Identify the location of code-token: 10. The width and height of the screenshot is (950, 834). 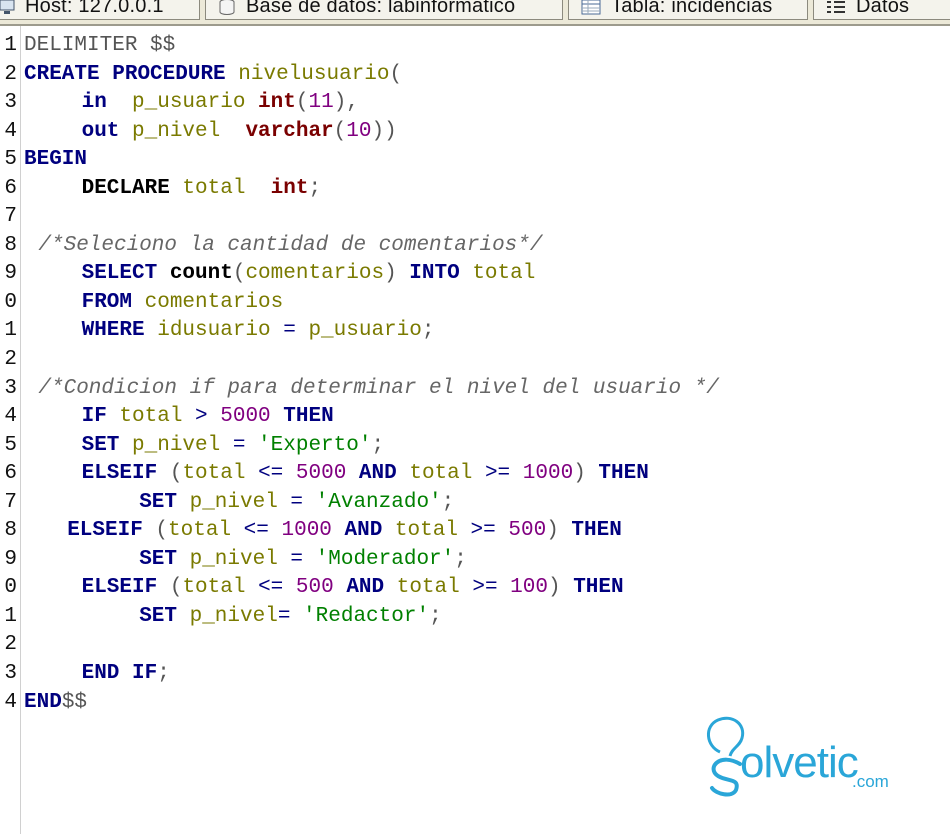
(359, 131).